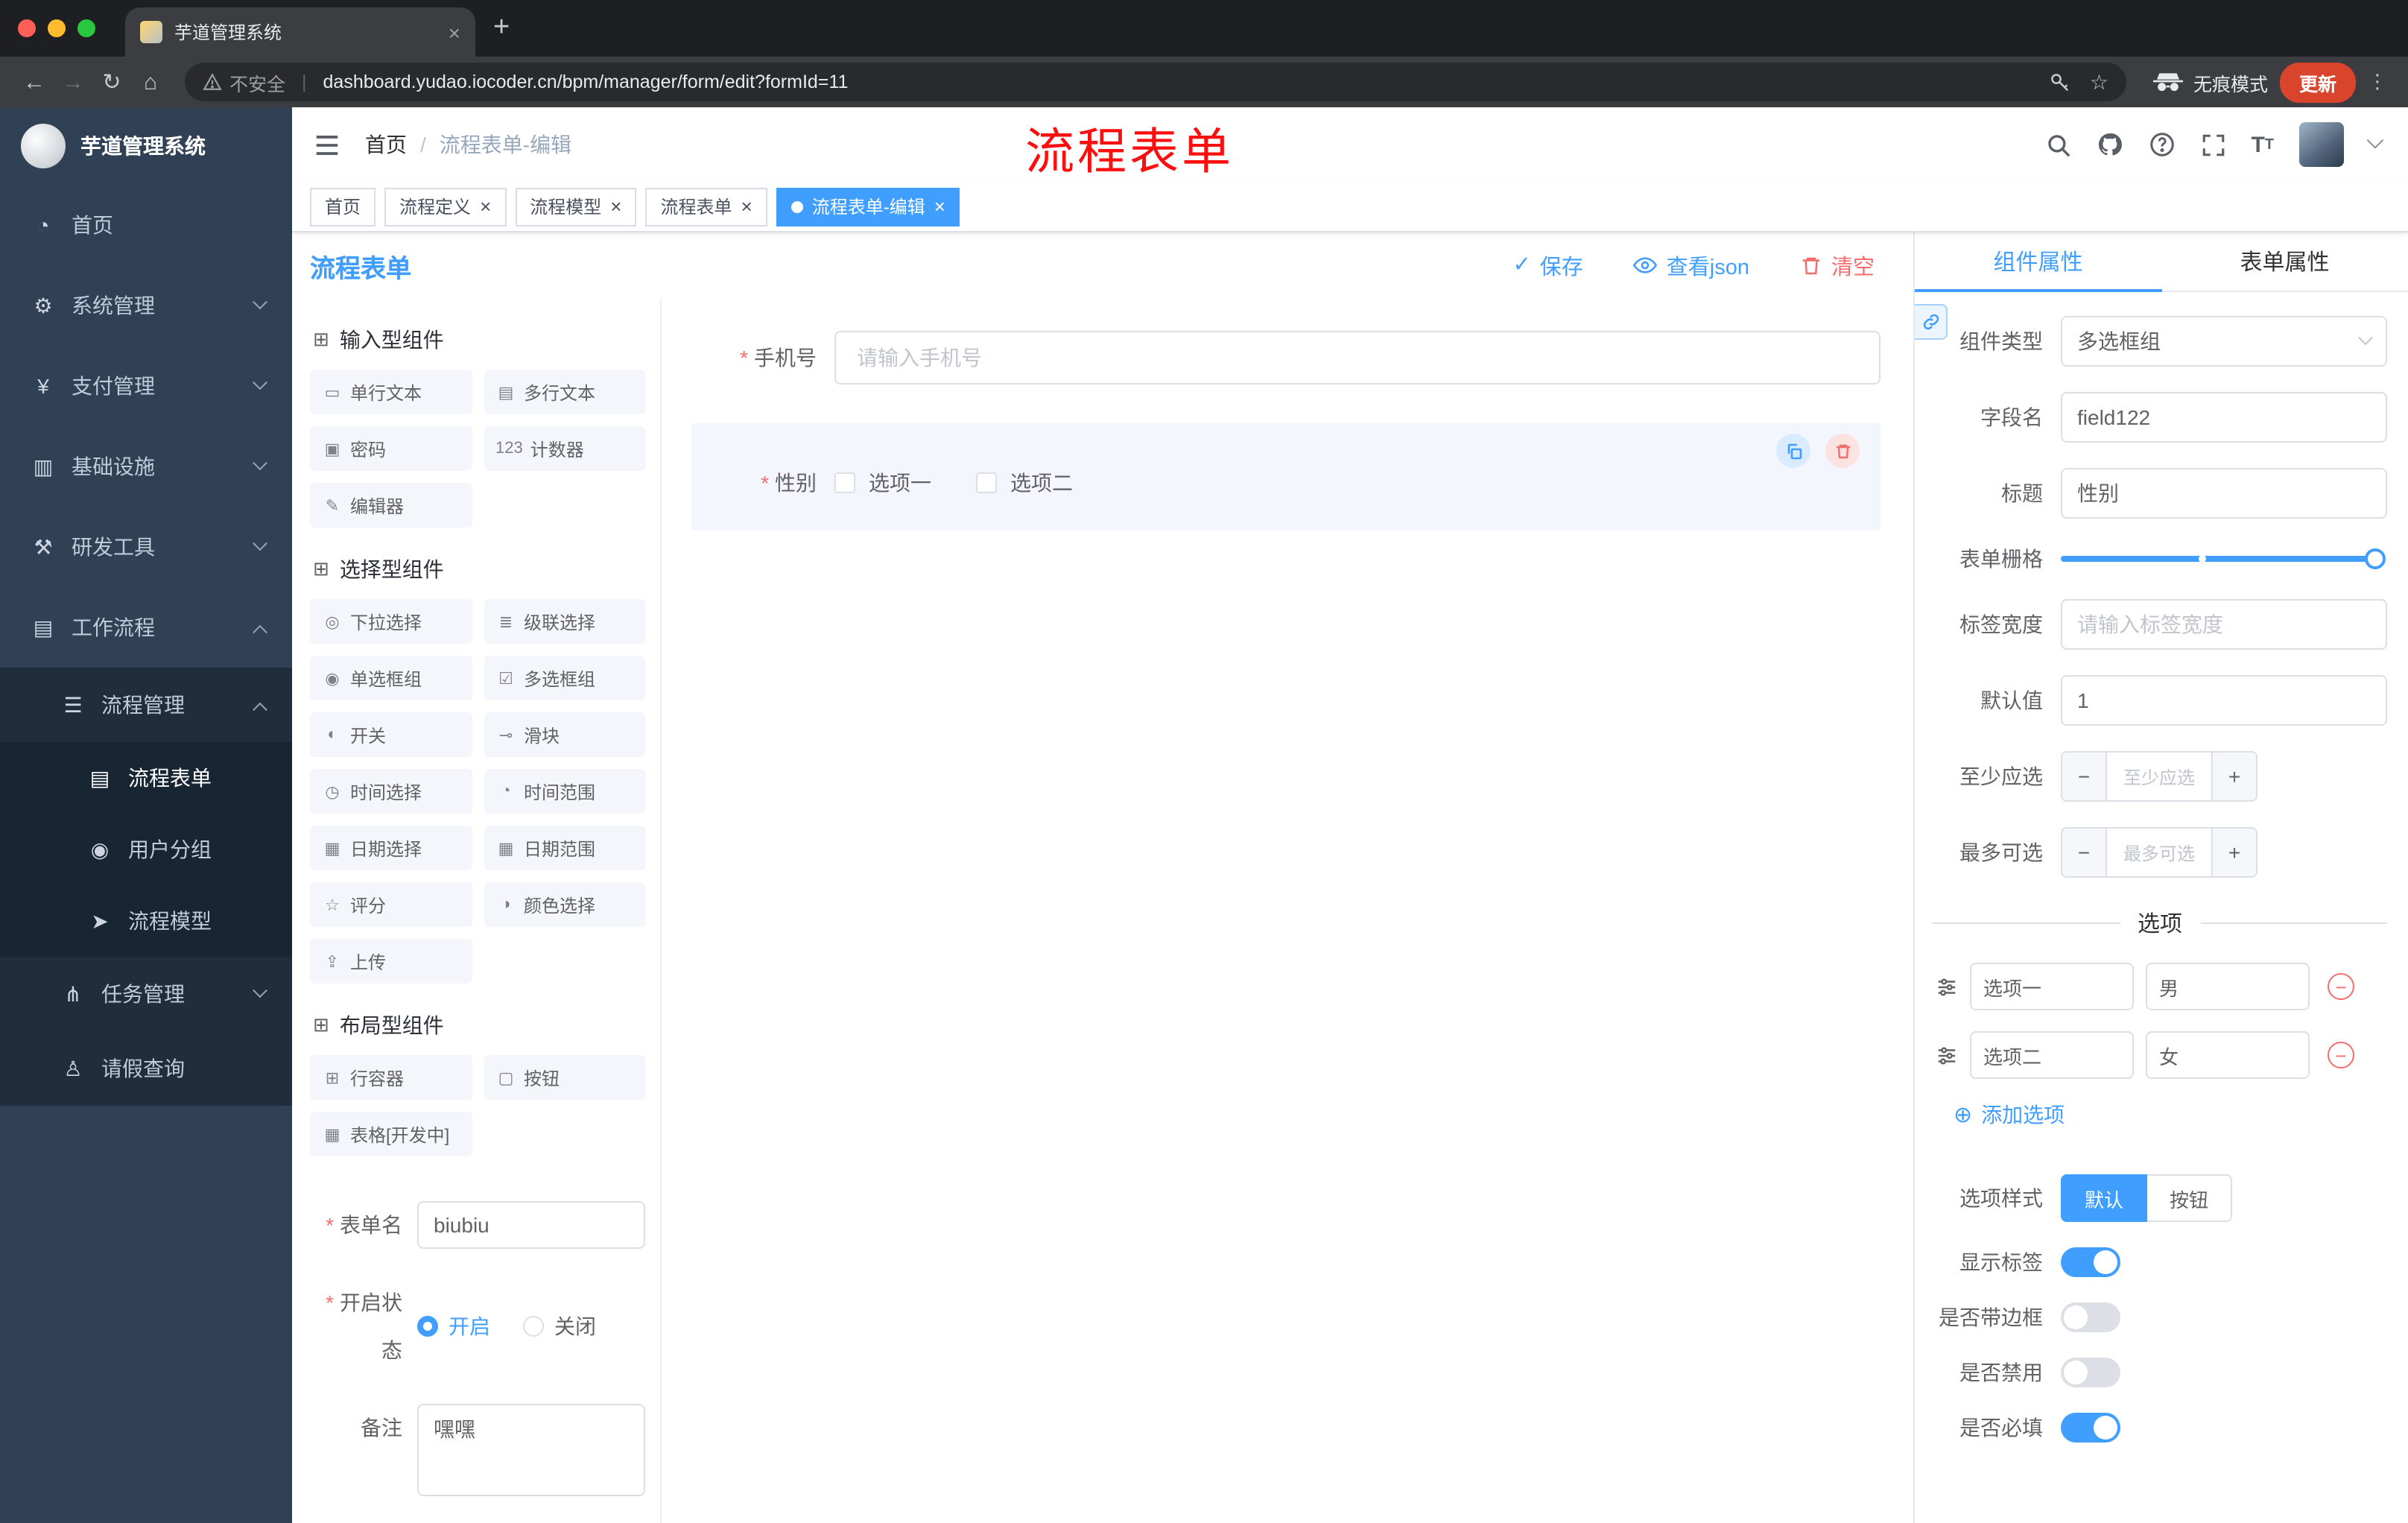 This screenshot has width=2408, height=1523. I want to click on tab-component-props: 组件属性, so click(2038, 262).